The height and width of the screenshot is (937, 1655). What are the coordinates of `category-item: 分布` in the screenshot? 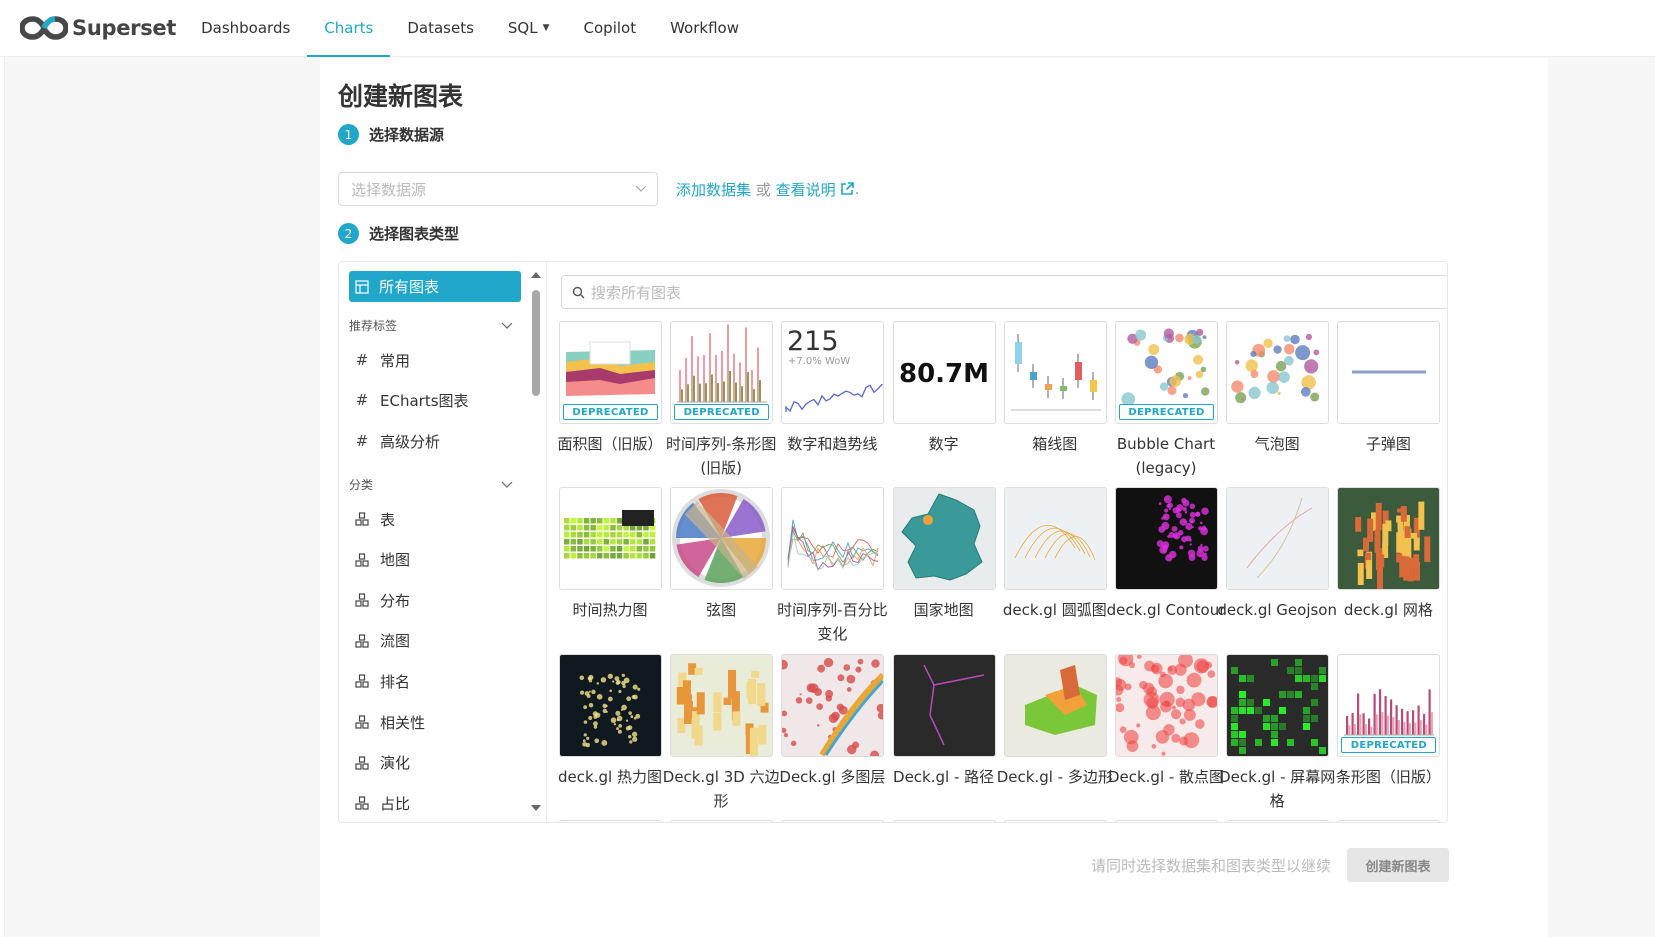 It's located at (382, 600).